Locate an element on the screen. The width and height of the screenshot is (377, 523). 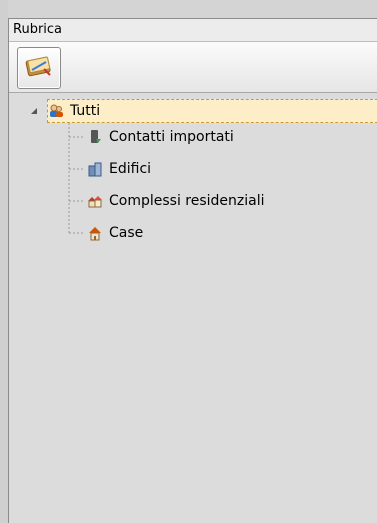
users-icon is located at coordinates (56, 111).